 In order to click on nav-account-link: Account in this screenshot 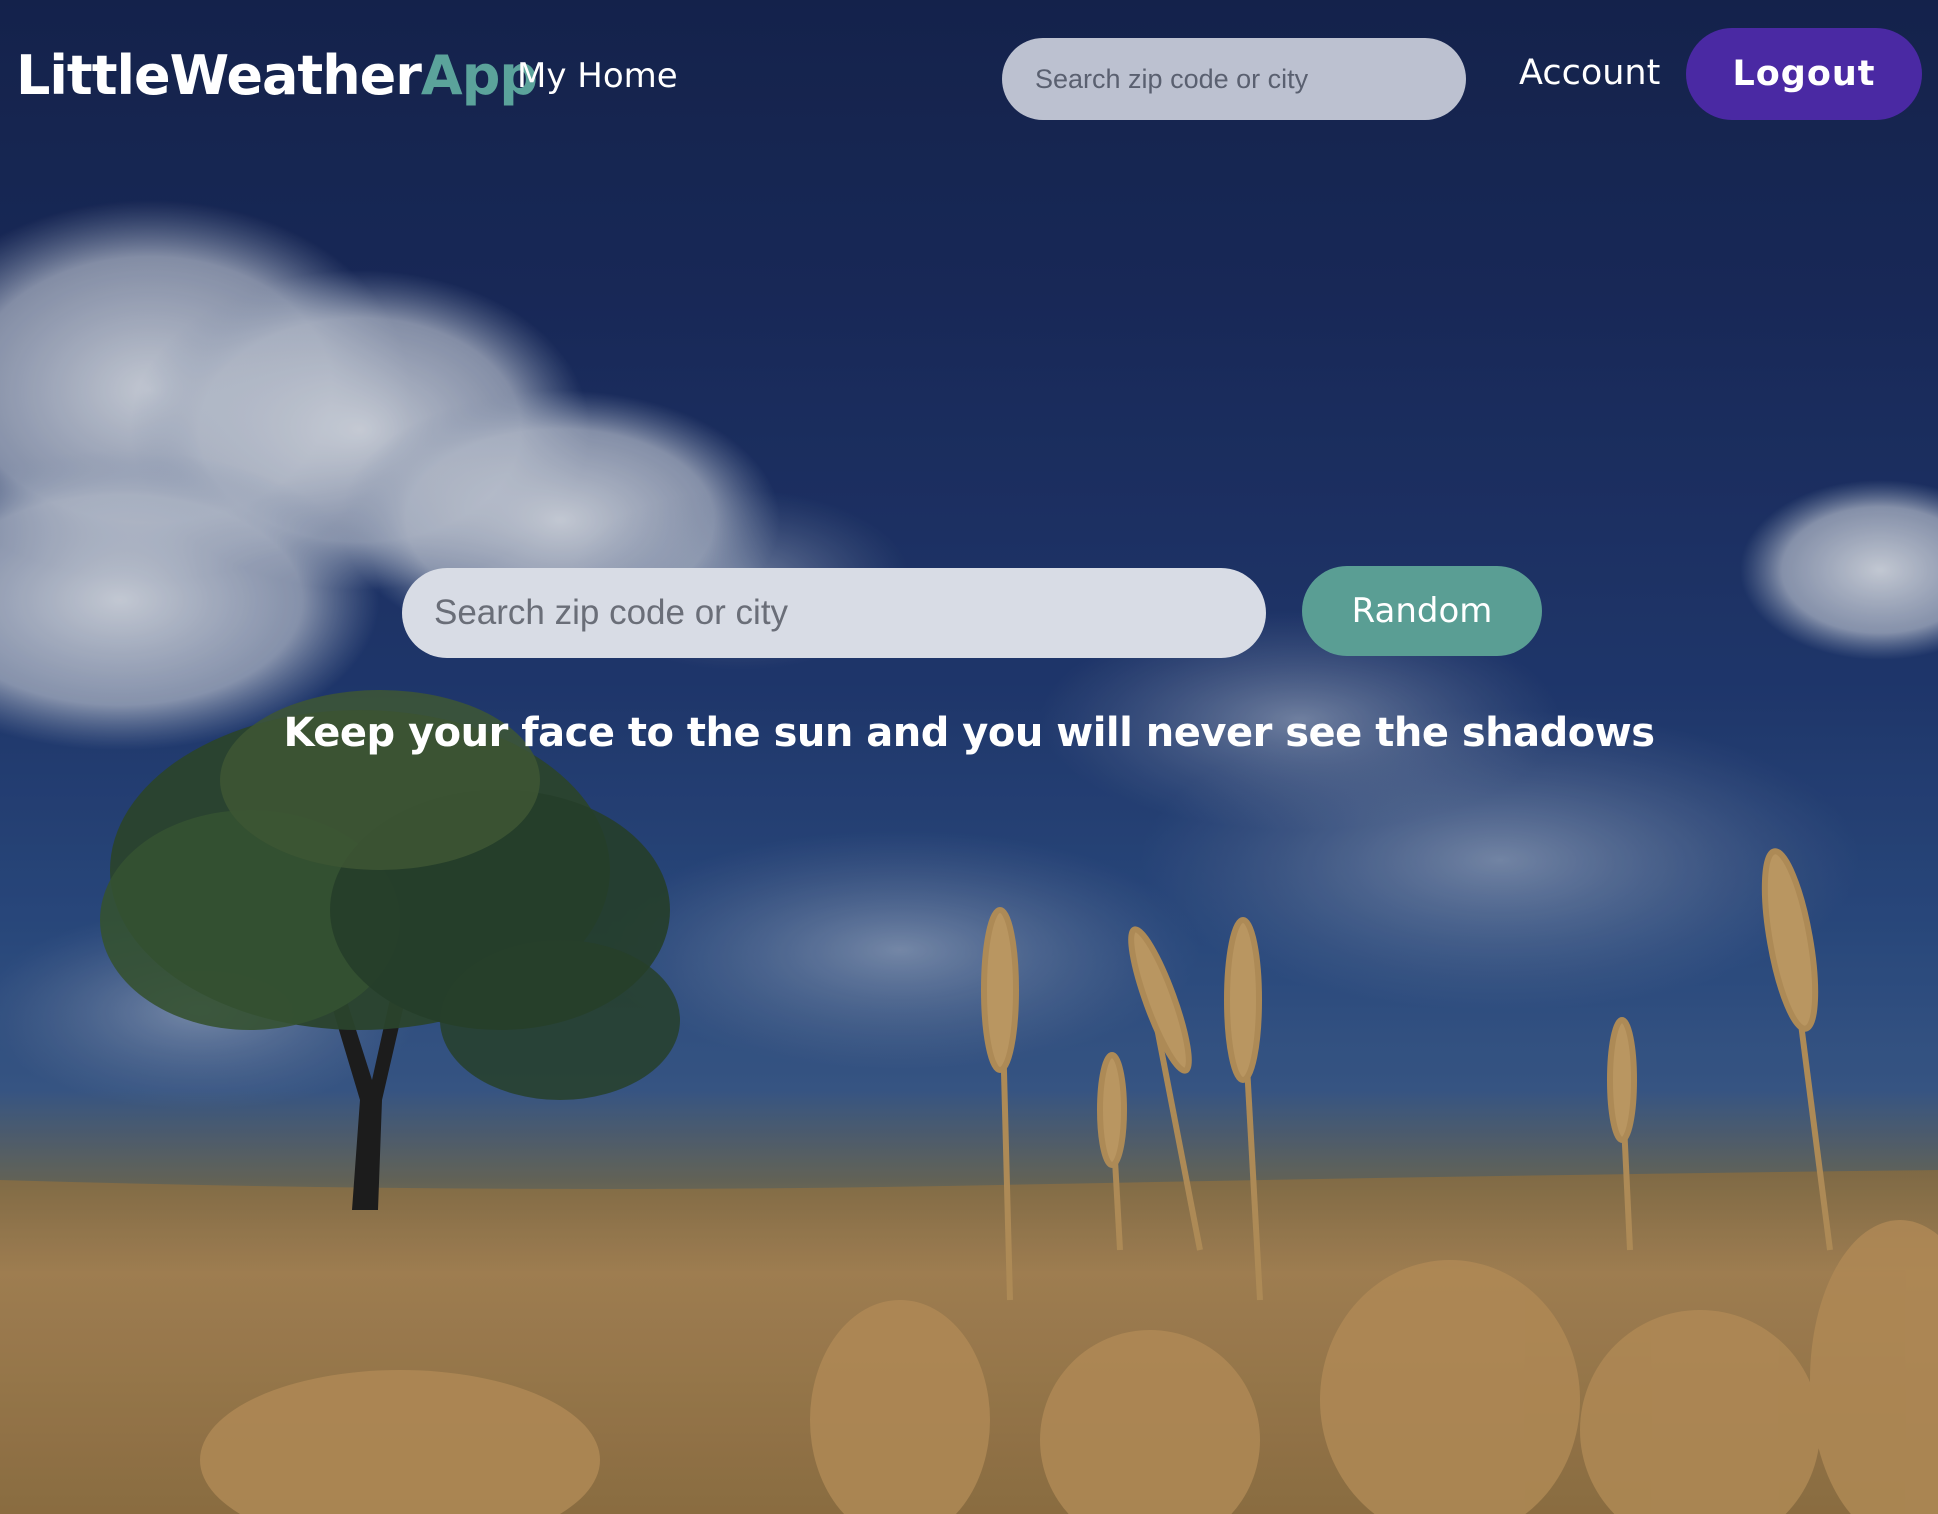, I will do `click(1589, 73)`.